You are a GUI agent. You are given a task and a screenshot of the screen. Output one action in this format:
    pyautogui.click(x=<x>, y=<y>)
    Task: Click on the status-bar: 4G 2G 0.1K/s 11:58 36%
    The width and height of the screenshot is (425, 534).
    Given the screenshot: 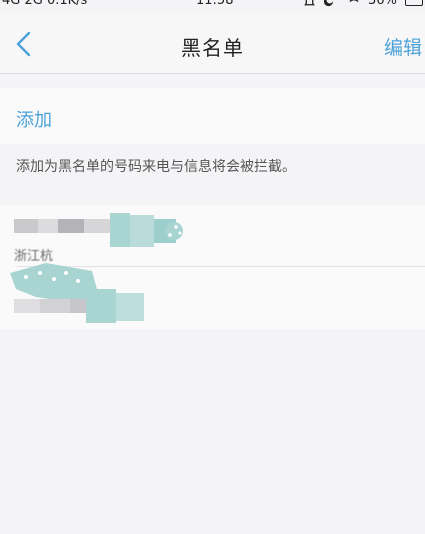 What is the action you would take?
    pyautogui.click(x=212, y=6)
    